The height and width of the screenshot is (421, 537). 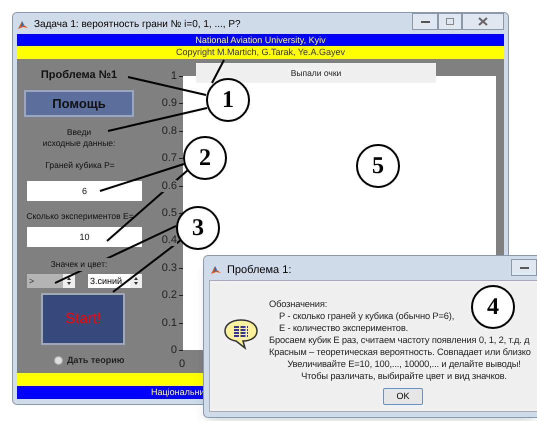 What do you see at coordinates (404, 376) in the screenshot?
I see `dialog-text: Чтобы различать, выбирайте цвет и вид значков.` at bounding box center [404, 376].